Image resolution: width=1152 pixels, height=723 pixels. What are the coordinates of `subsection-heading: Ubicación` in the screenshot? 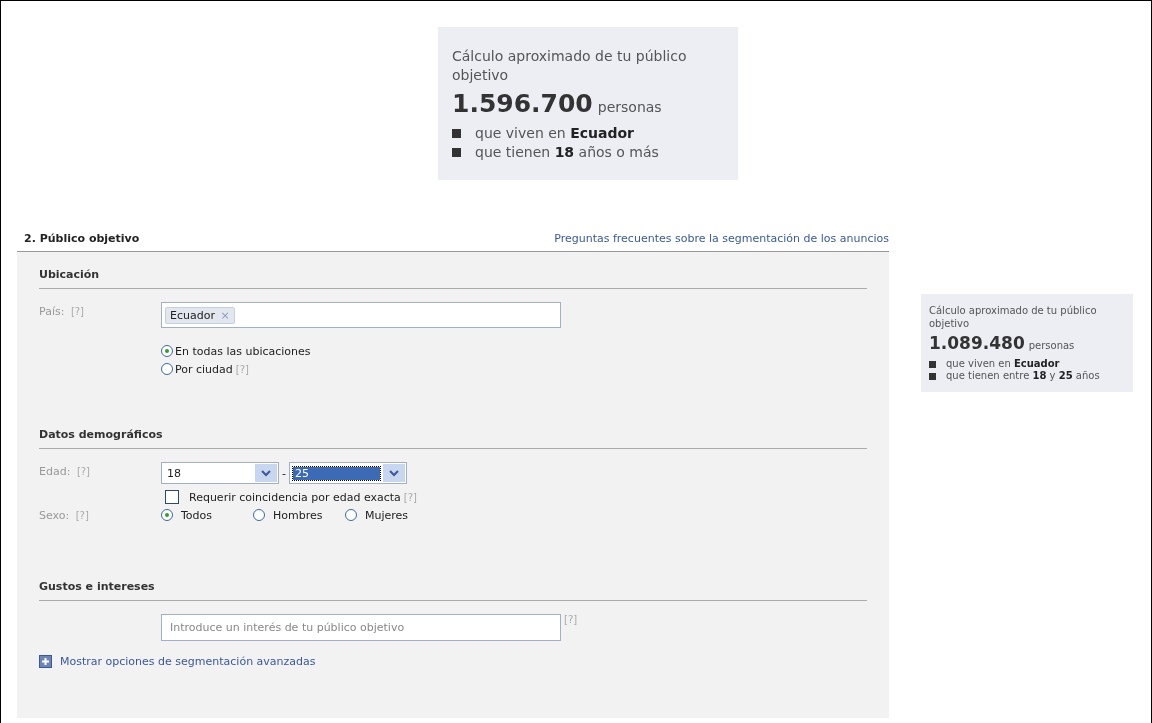 It's located at (453, 278).